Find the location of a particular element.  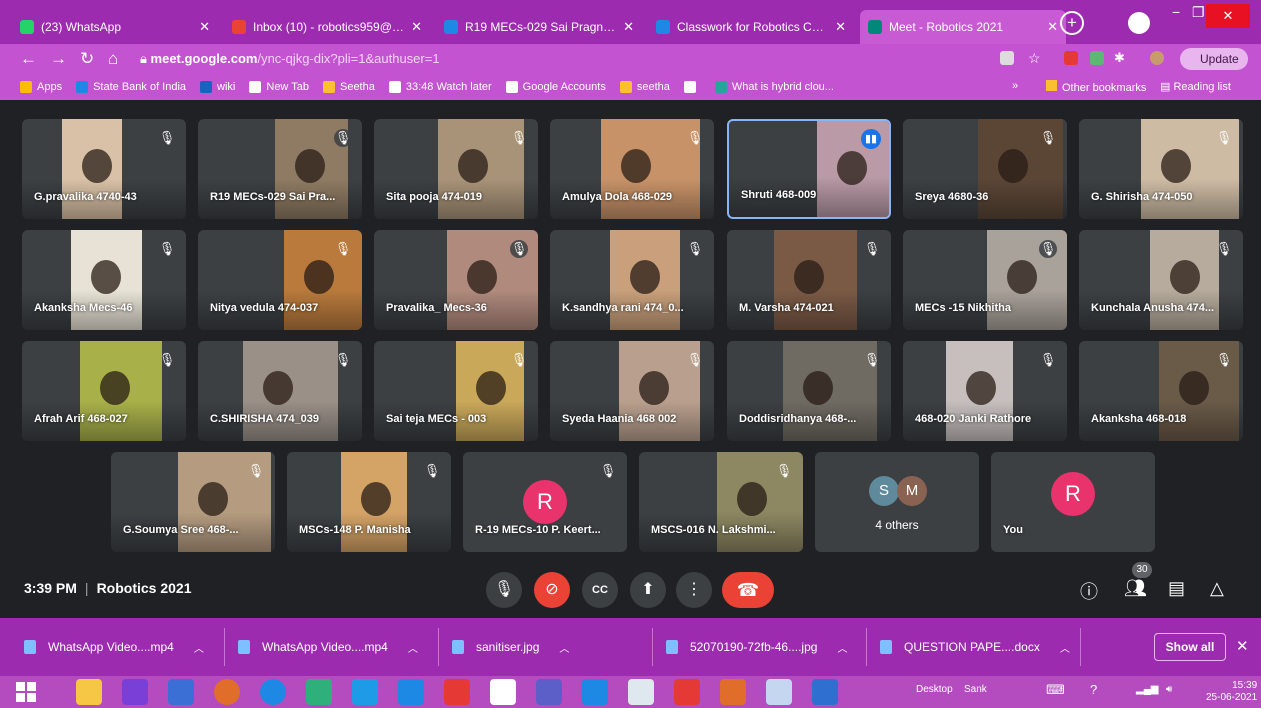

participant-tile: MSCs-148 P. Manisha 🎙︎ is located at coordinates (369, 502).